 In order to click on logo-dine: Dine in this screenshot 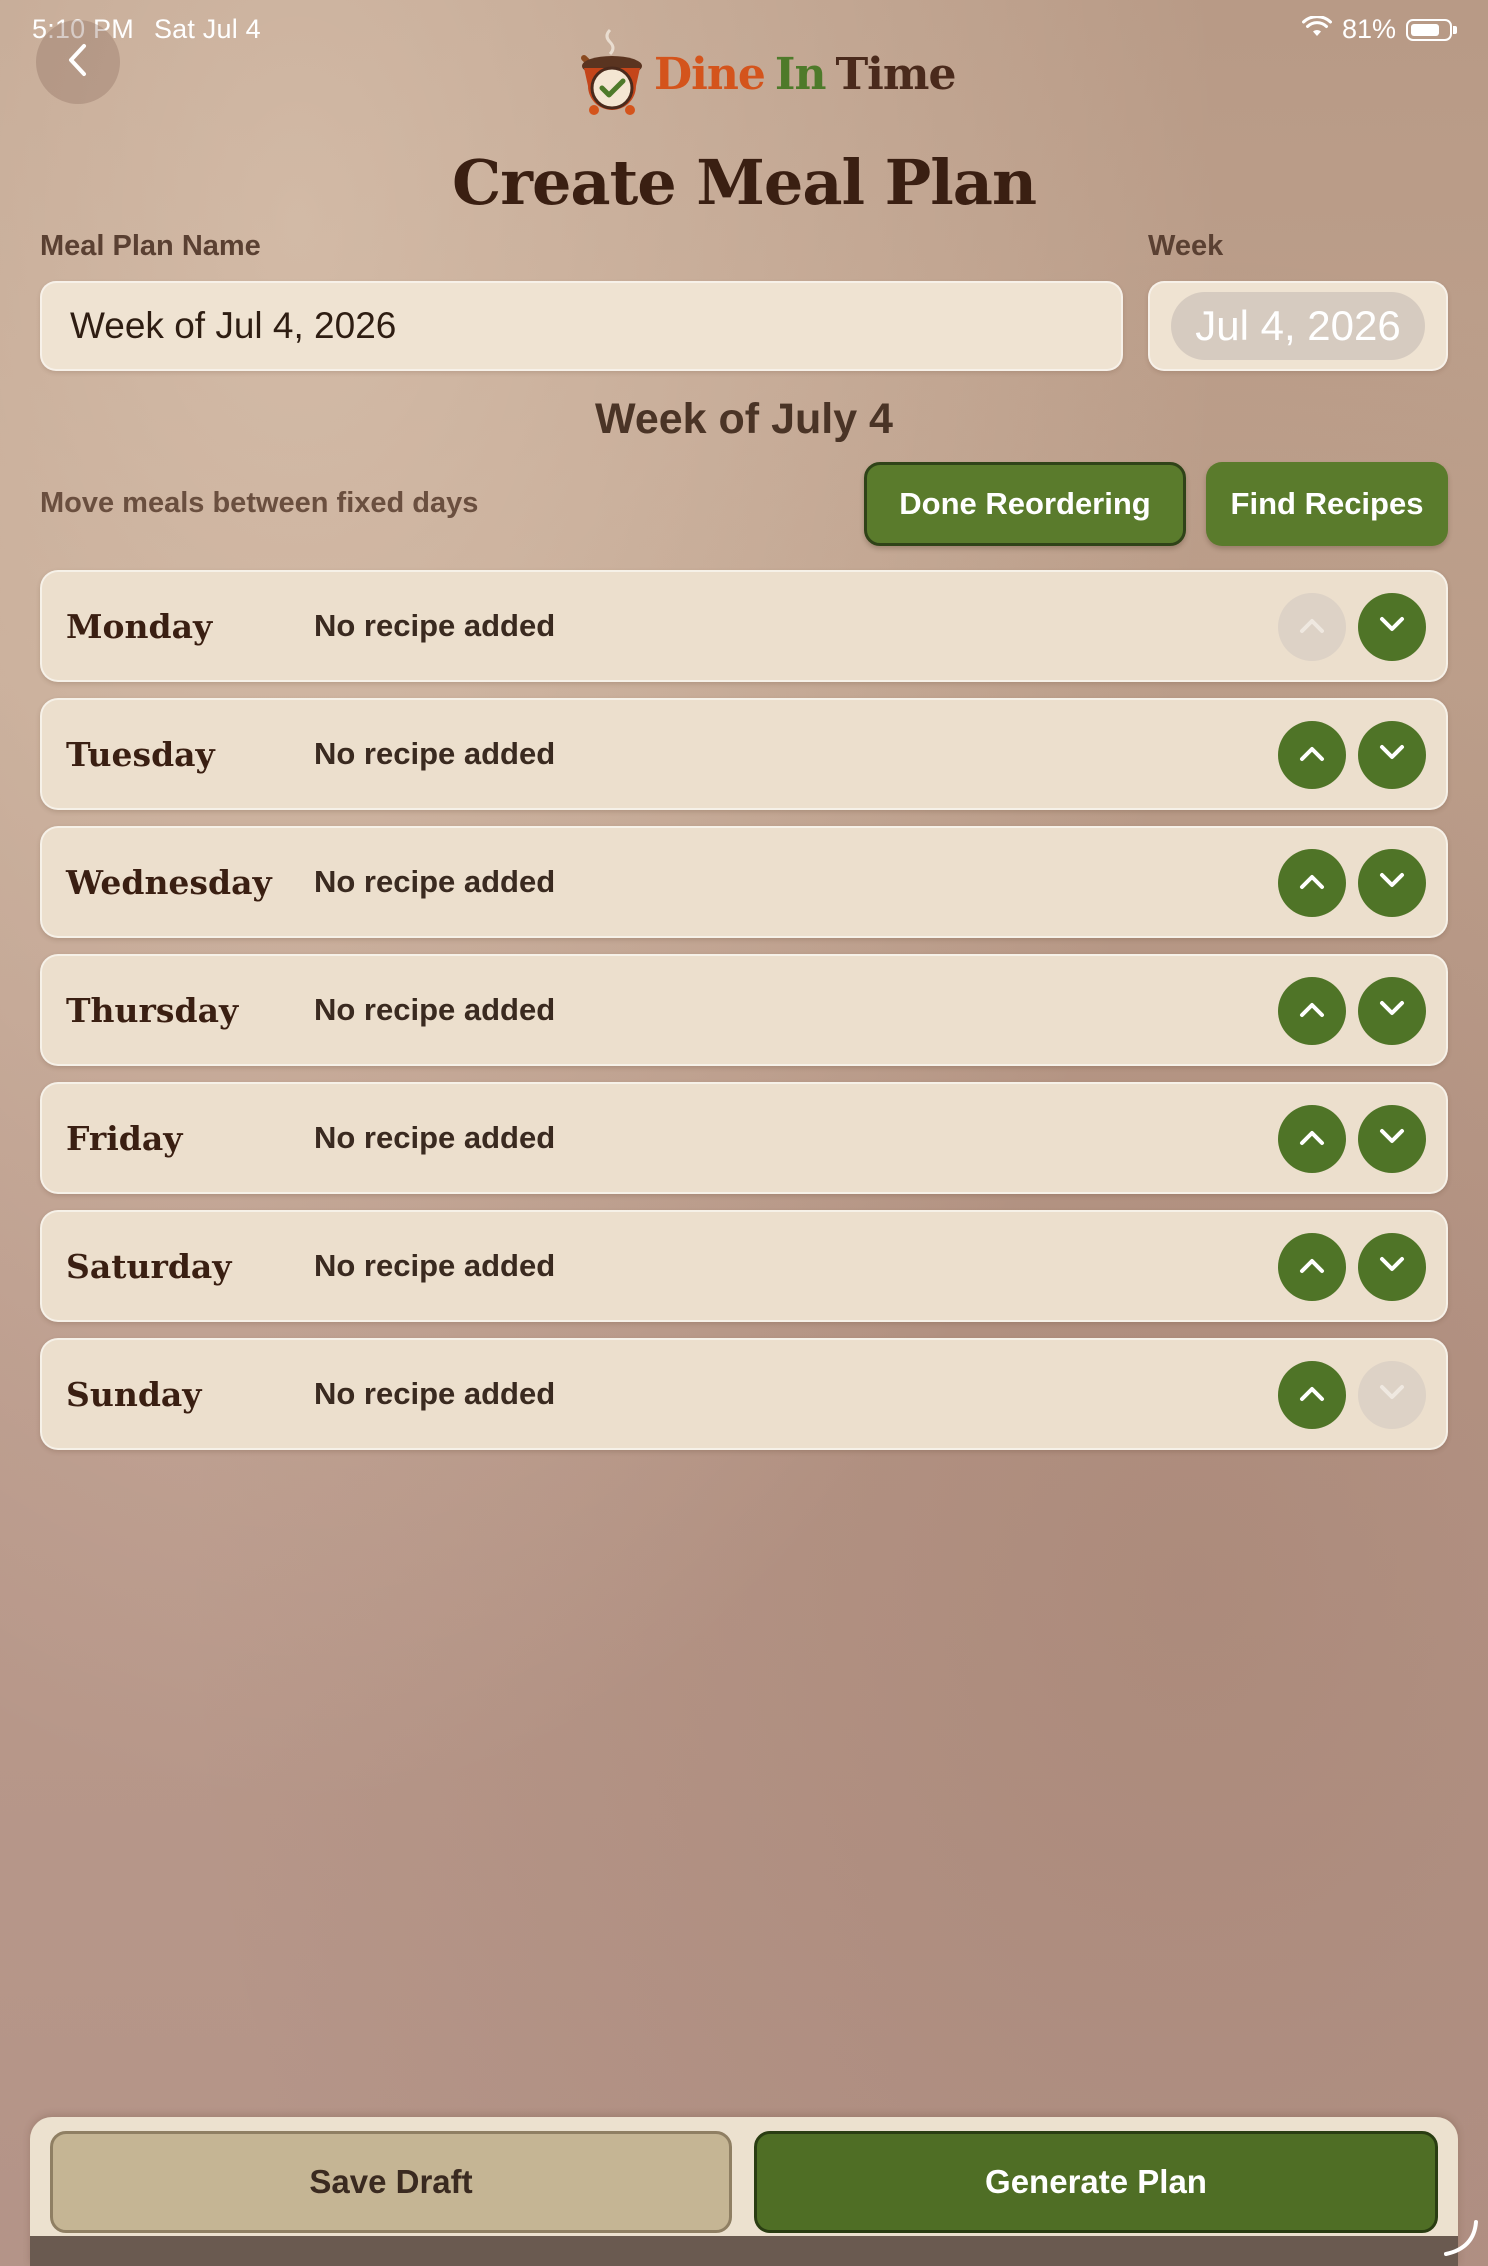, I will do `click(710, 74)`.